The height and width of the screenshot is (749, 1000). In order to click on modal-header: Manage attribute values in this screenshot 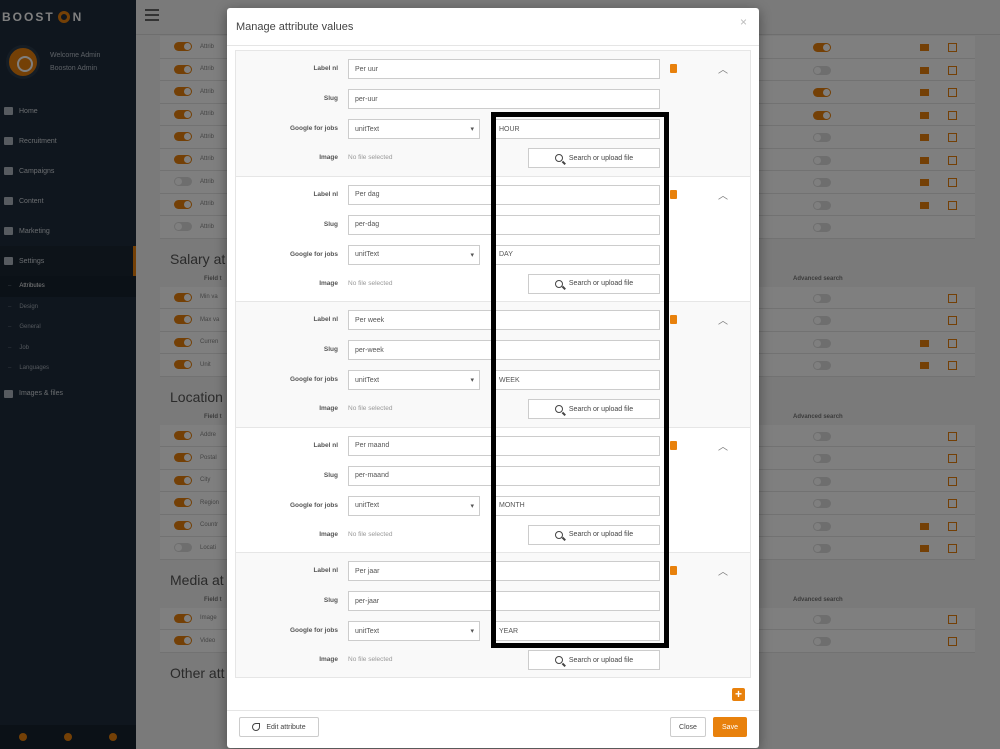, I will do `click(493, 27)`.